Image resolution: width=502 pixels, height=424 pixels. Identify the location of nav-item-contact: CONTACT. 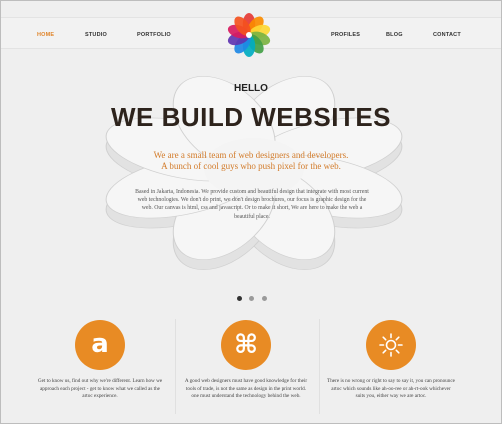
(447, 35).